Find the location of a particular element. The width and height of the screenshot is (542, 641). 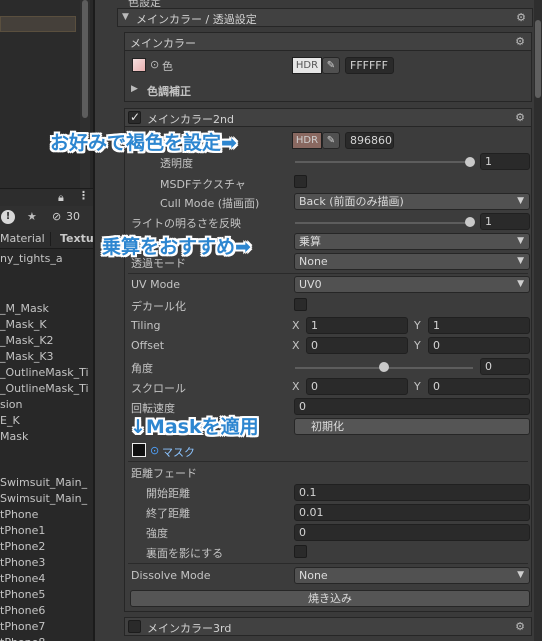

asset-list-item: sion is located at coordinates (11, 404).